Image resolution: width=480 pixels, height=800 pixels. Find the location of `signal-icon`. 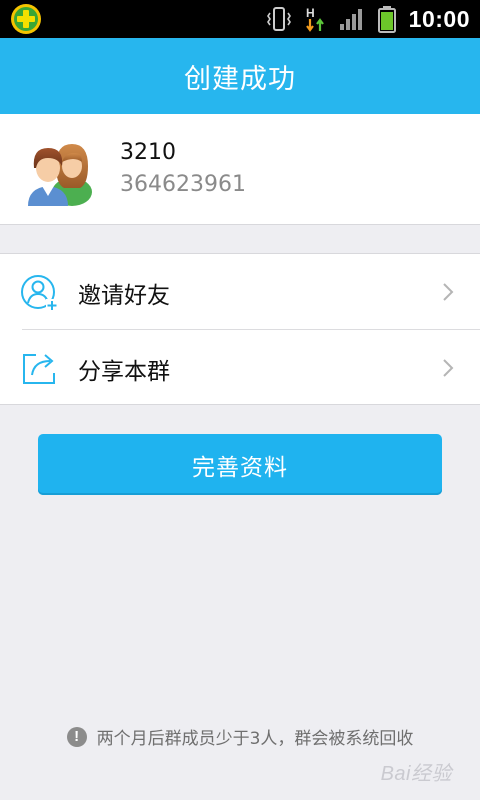

signal-icon is located at coordinates (350, 19).